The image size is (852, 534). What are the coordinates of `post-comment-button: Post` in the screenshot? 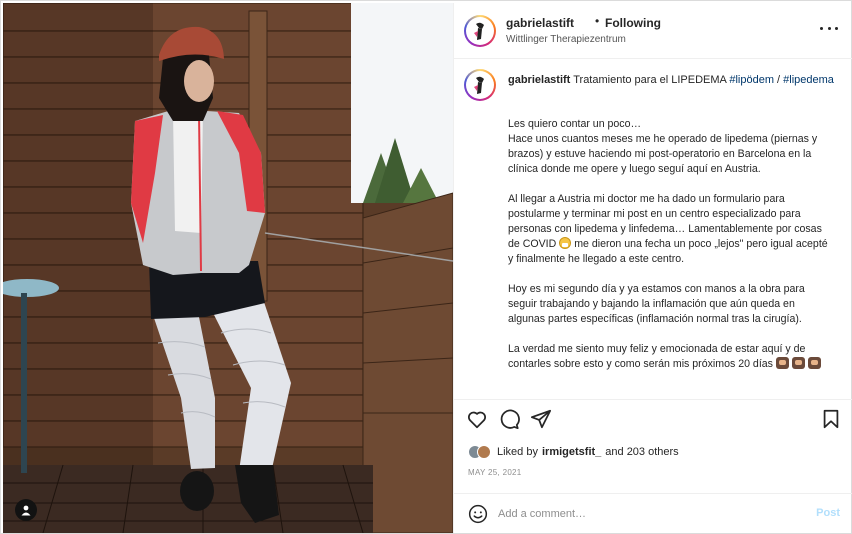 It's located at (828, 513).